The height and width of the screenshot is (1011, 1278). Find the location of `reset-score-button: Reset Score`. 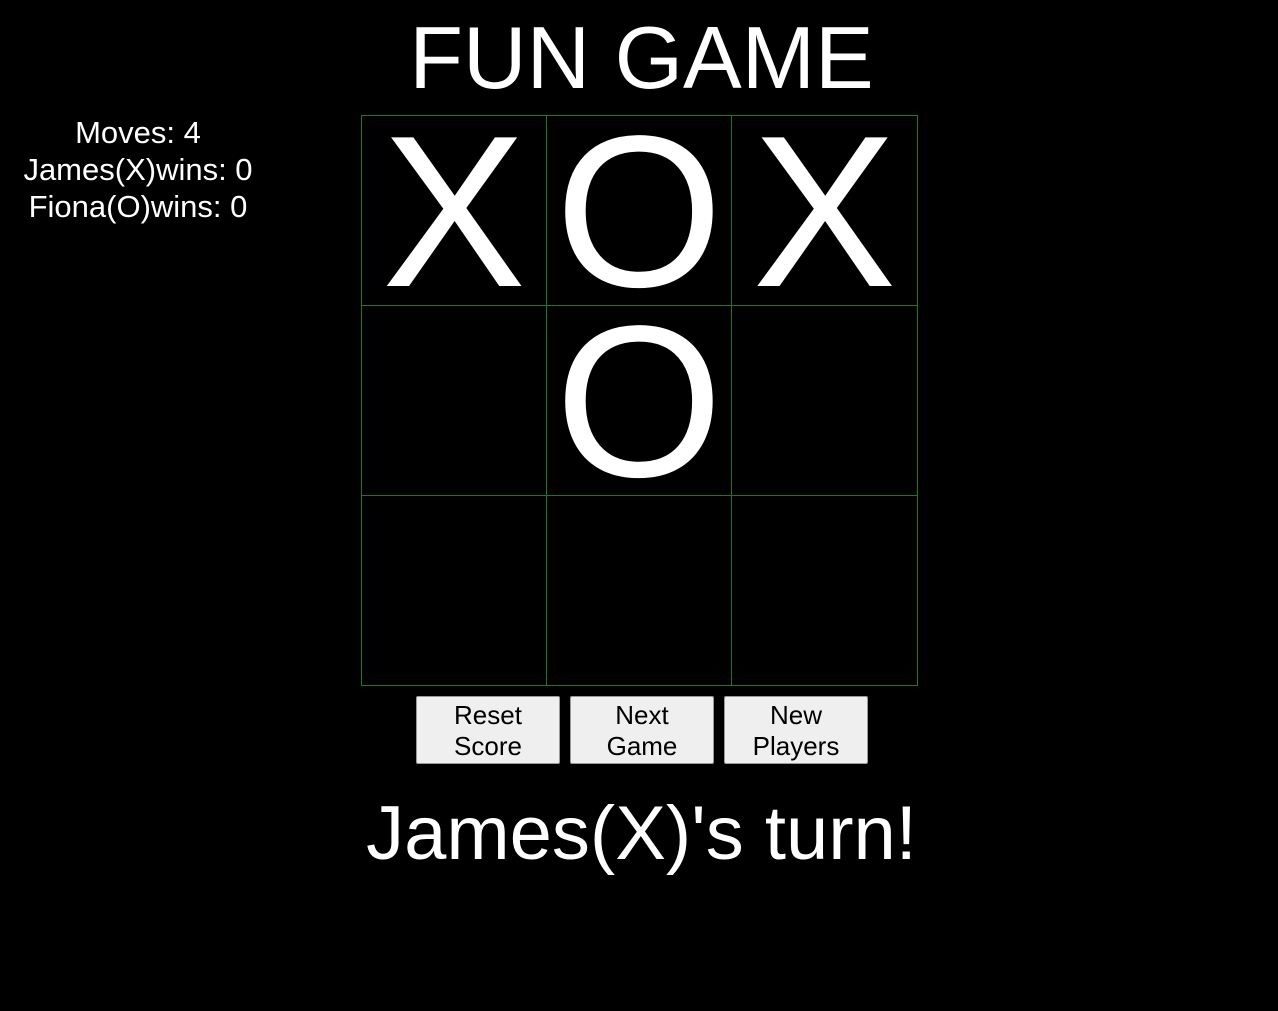

reset-score-button: Reset Score is located at coordinates (488, 730).